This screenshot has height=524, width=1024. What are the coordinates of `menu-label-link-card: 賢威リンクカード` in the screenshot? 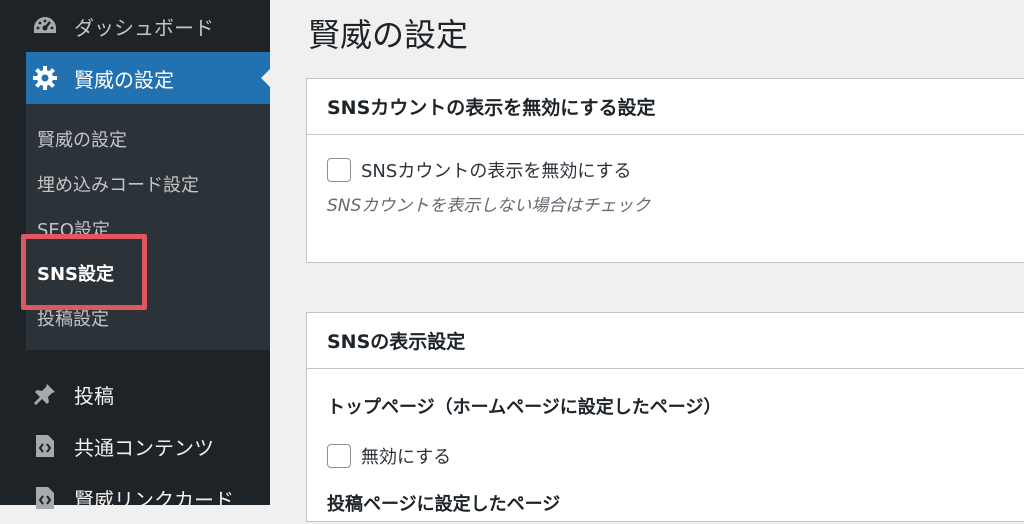 It's located at (154, 499).